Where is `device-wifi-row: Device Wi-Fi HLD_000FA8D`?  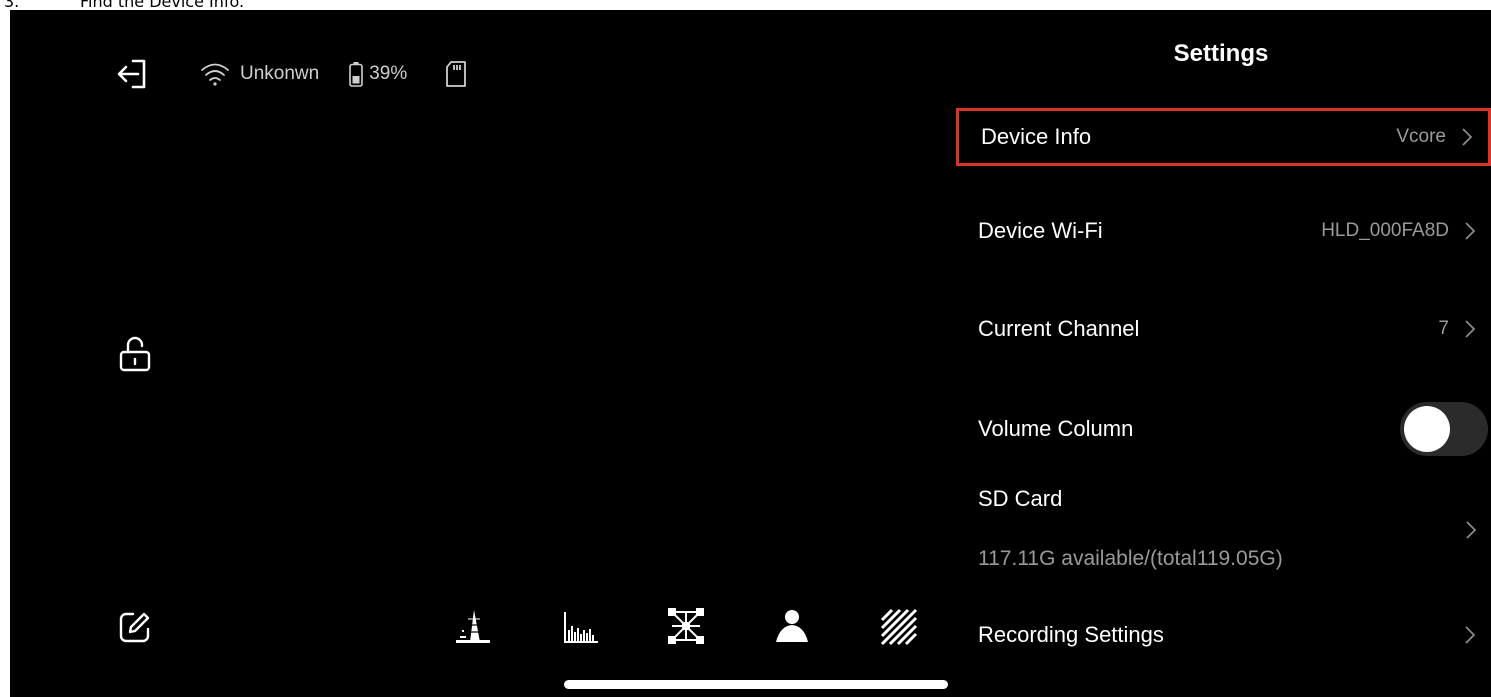 device-wifi-row: Device Wi-Fi HLD_000FA8D is located at coordinates (1223, 231).